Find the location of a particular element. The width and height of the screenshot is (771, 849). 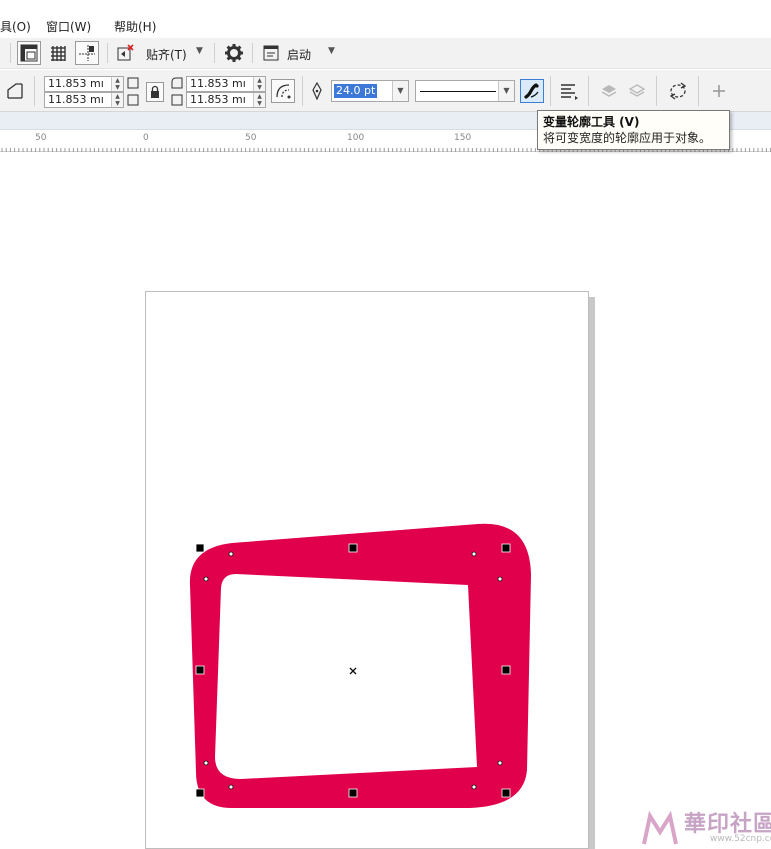

variable-outline-shape is located at coordinates (360, 665).